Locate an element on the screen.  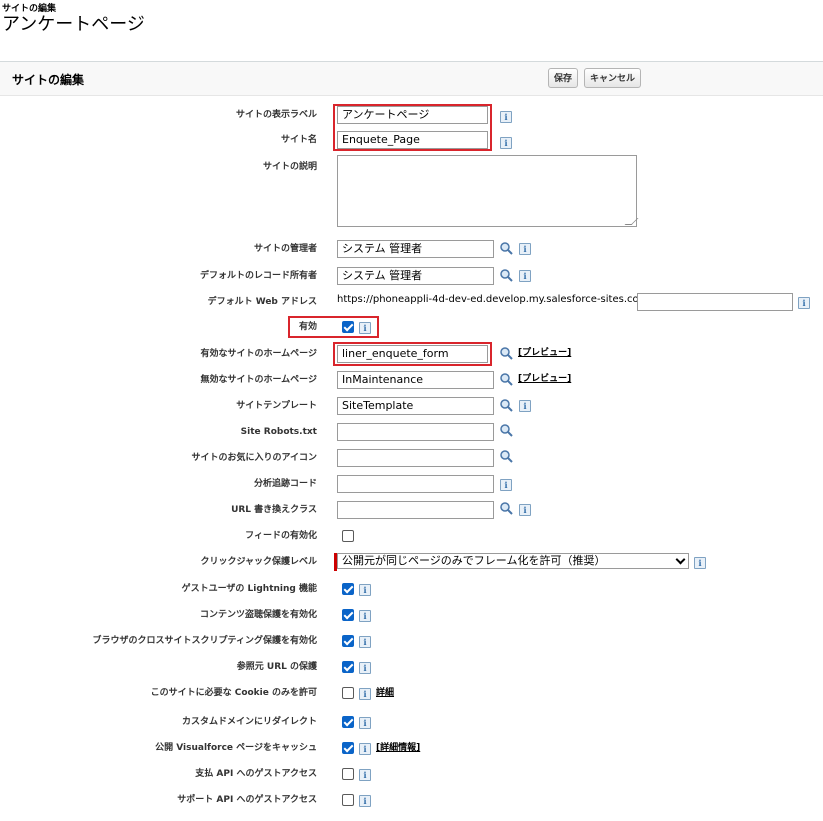
clickjack-label: クリックジャック保護レベル is located at coordinates (258, 562).